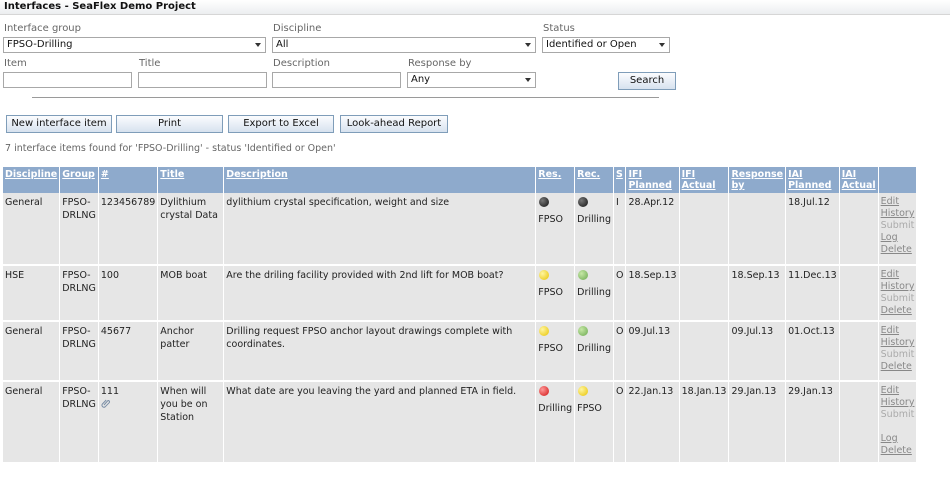 The height and width of the screenshot is (500, 950). What do you see at coordinates (128, 293) in the screenshot?
I see `cell-num: 100` at bounding box center [128, 293].